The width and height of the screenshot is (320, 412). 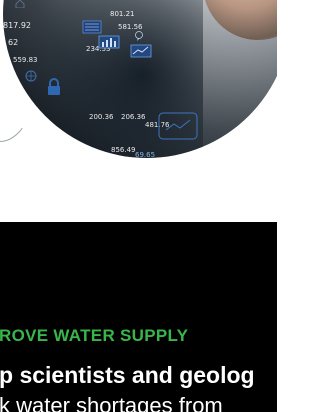 What do you see at coordinates (139, 36) in the screenshot?
I see `chat-bubble-icon` at bounding box center [139, 36].